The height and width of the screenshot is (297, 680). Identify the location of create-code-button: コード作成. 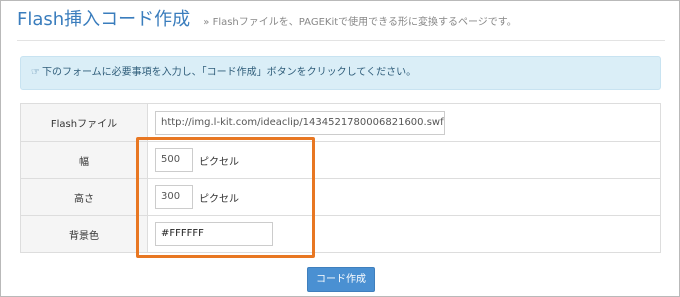
(341, 279).